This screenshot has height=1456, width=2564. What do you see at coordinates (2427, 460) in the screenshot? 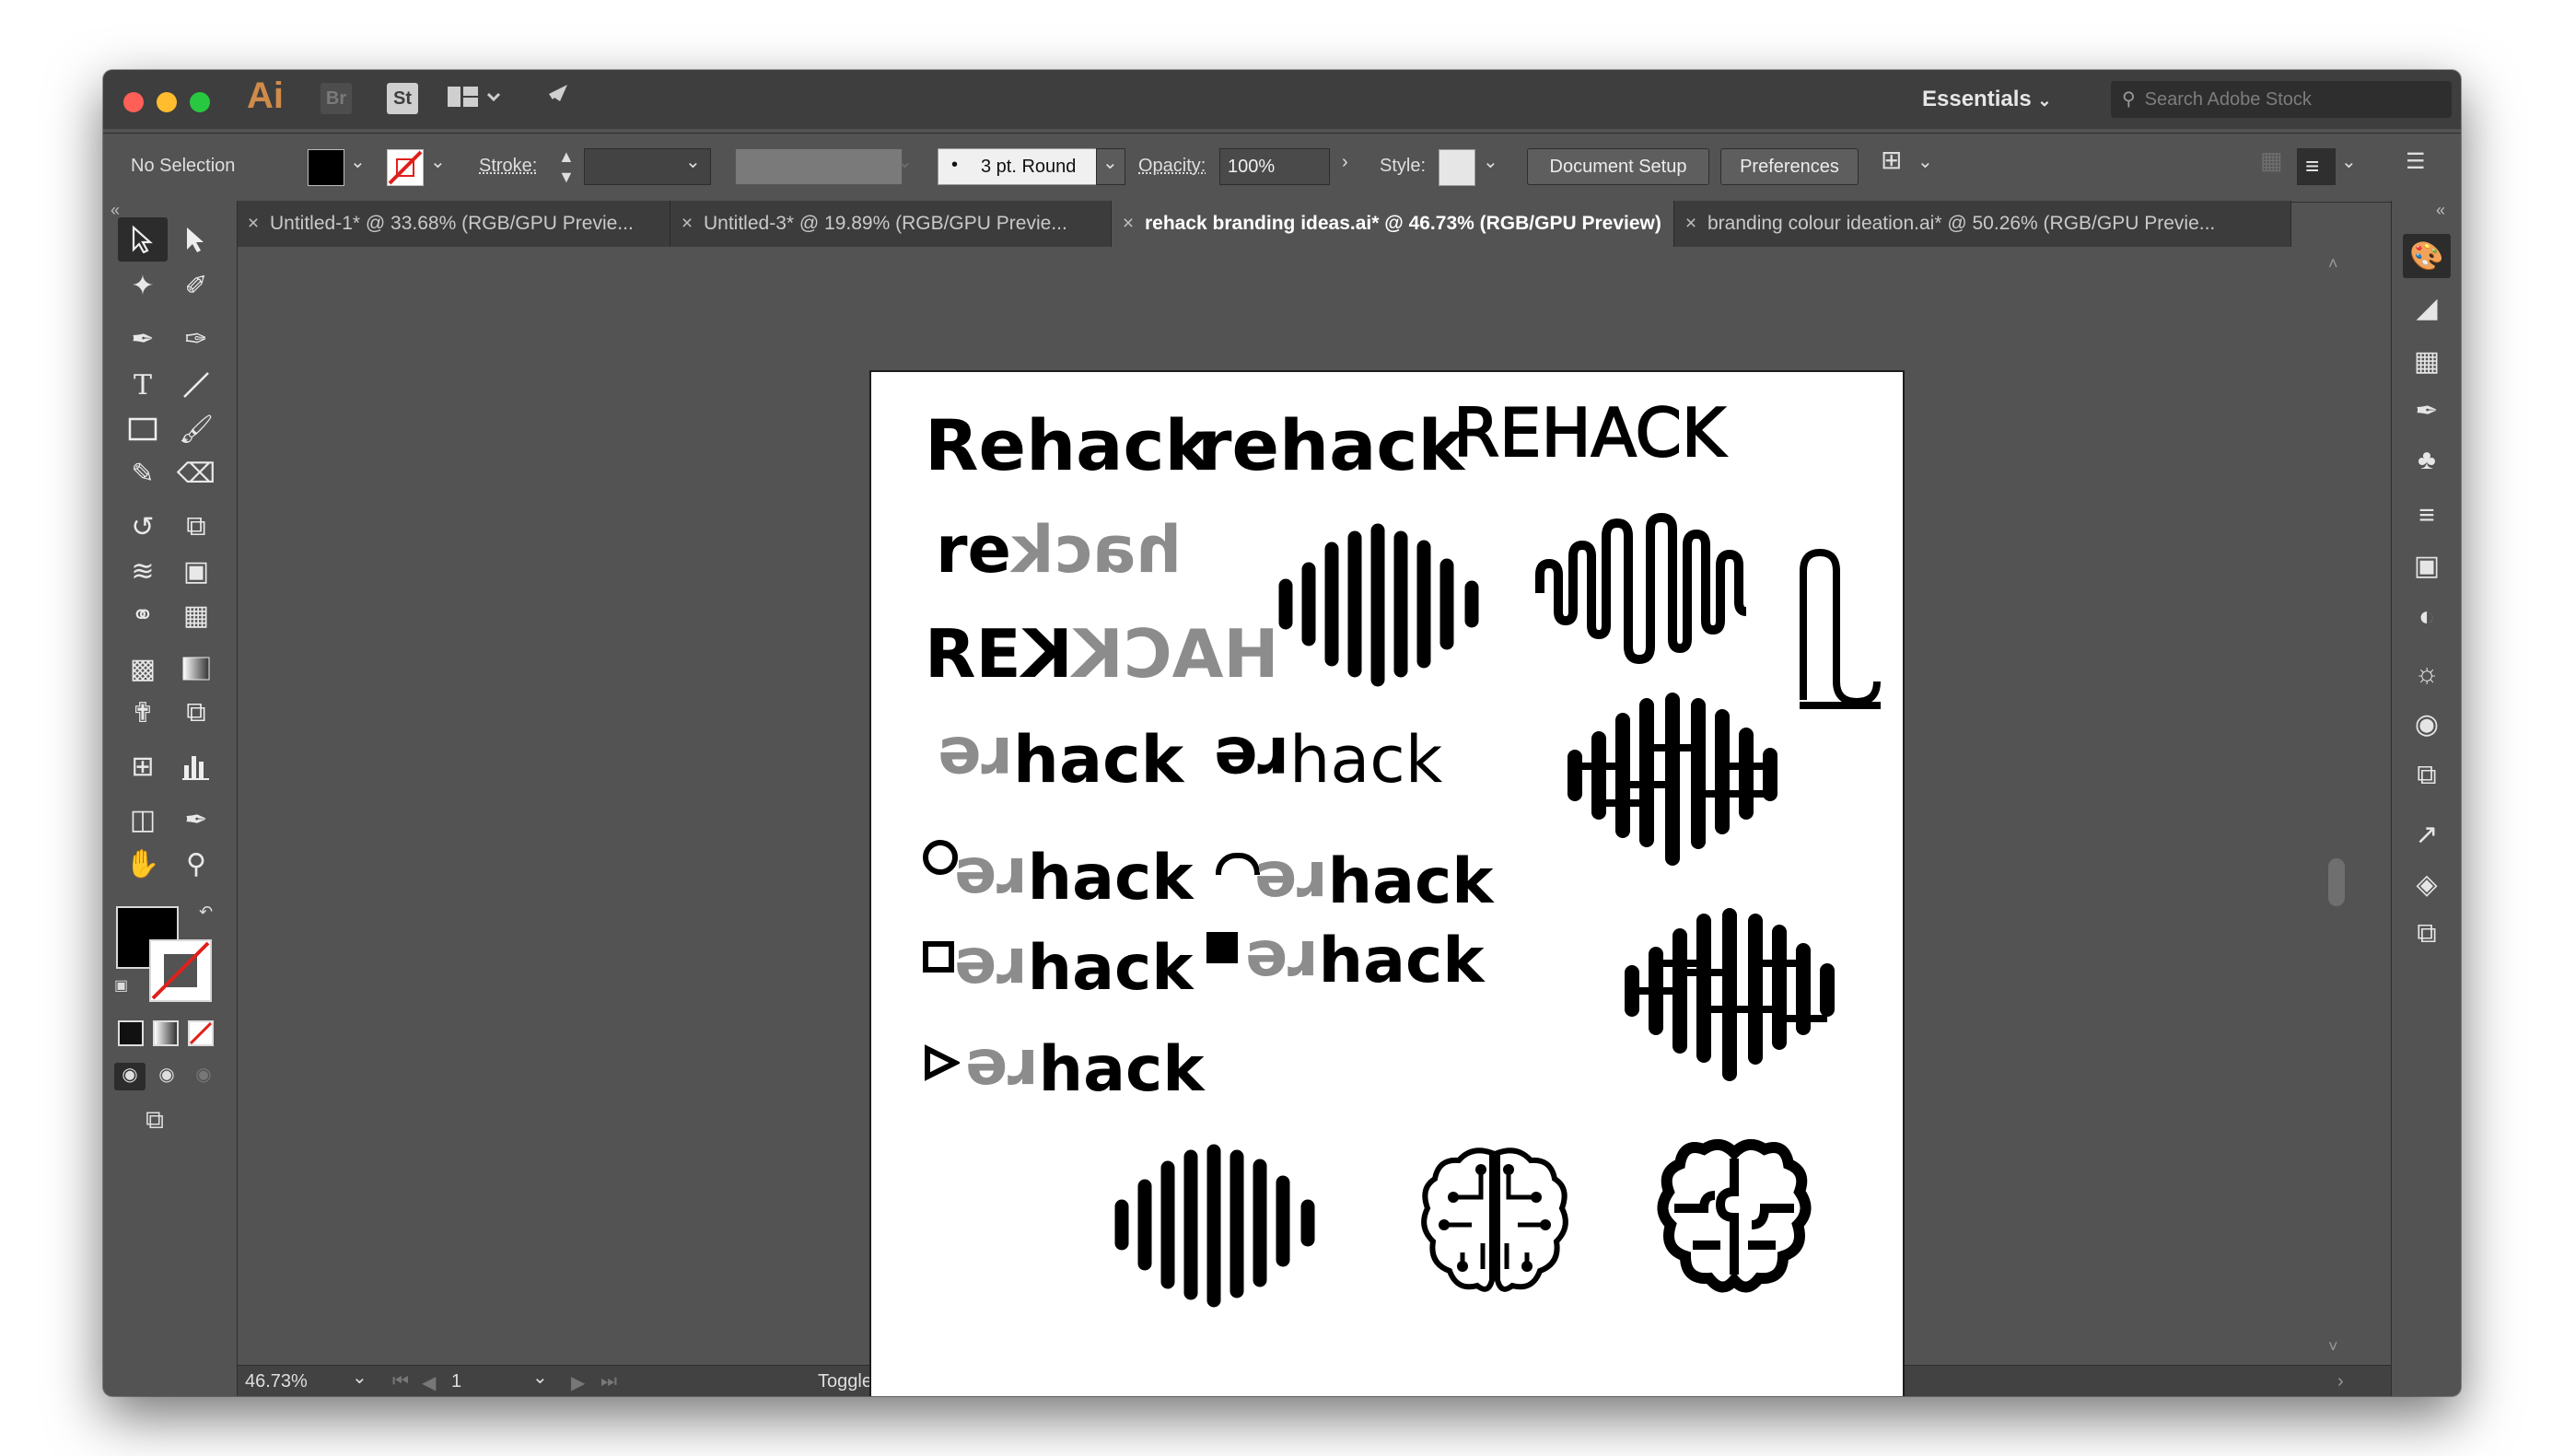
I see `symbols-icon: ♣` at bounding box center [2427, 460].